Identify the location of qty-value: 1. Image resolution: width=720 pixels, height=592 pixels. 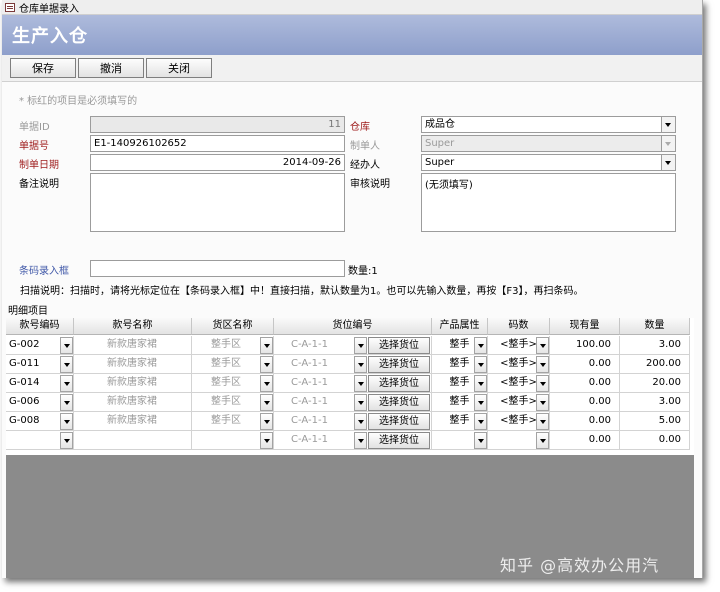
(374, 271).